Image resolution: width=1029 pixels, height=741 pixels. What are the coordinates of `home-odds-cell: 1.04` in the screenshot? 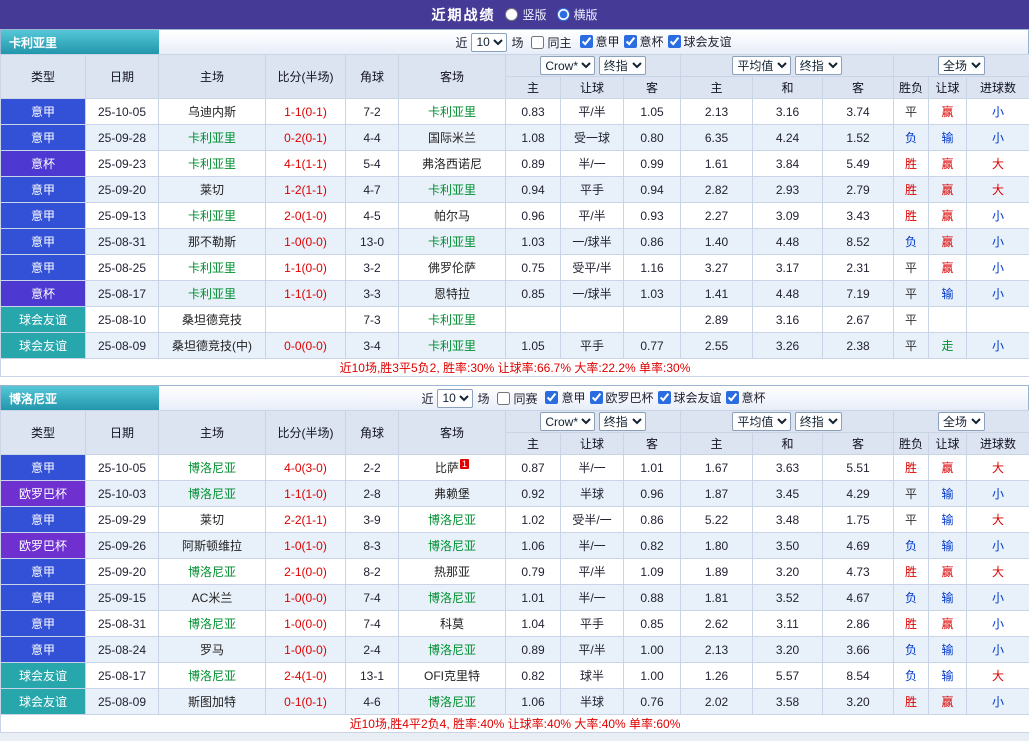 It's located at (533, 624).